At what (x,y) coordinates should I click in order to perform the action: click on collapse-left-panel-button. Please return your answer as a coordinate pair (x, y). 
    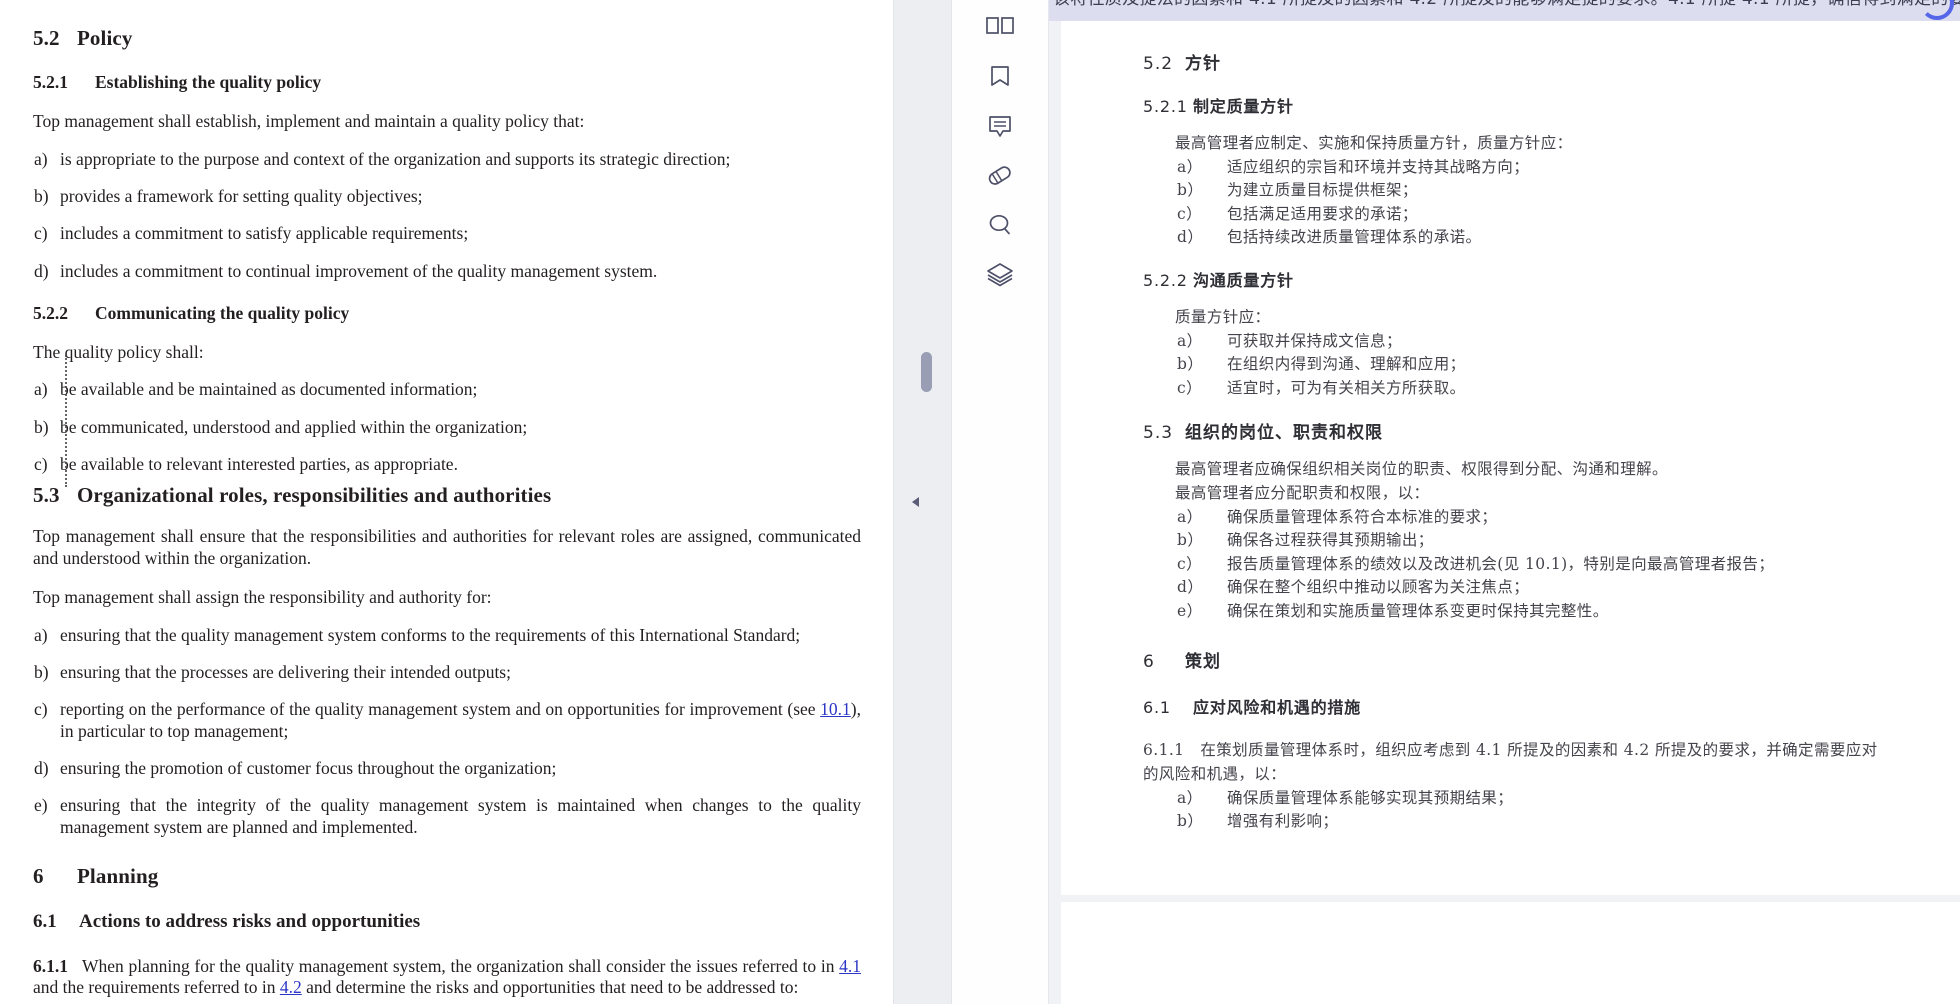
    Looking at the image, I should click on (916, 502).